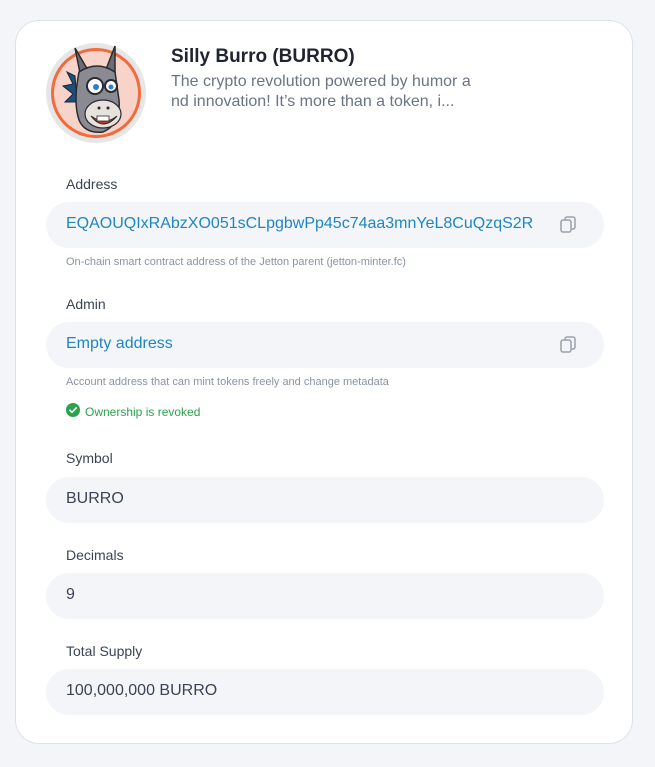 The width and height of the screenshot is (655, 767). Describe the element at coordinates (89, 458) in the screenshot. I see `symbol-label: Symbol` at that location.